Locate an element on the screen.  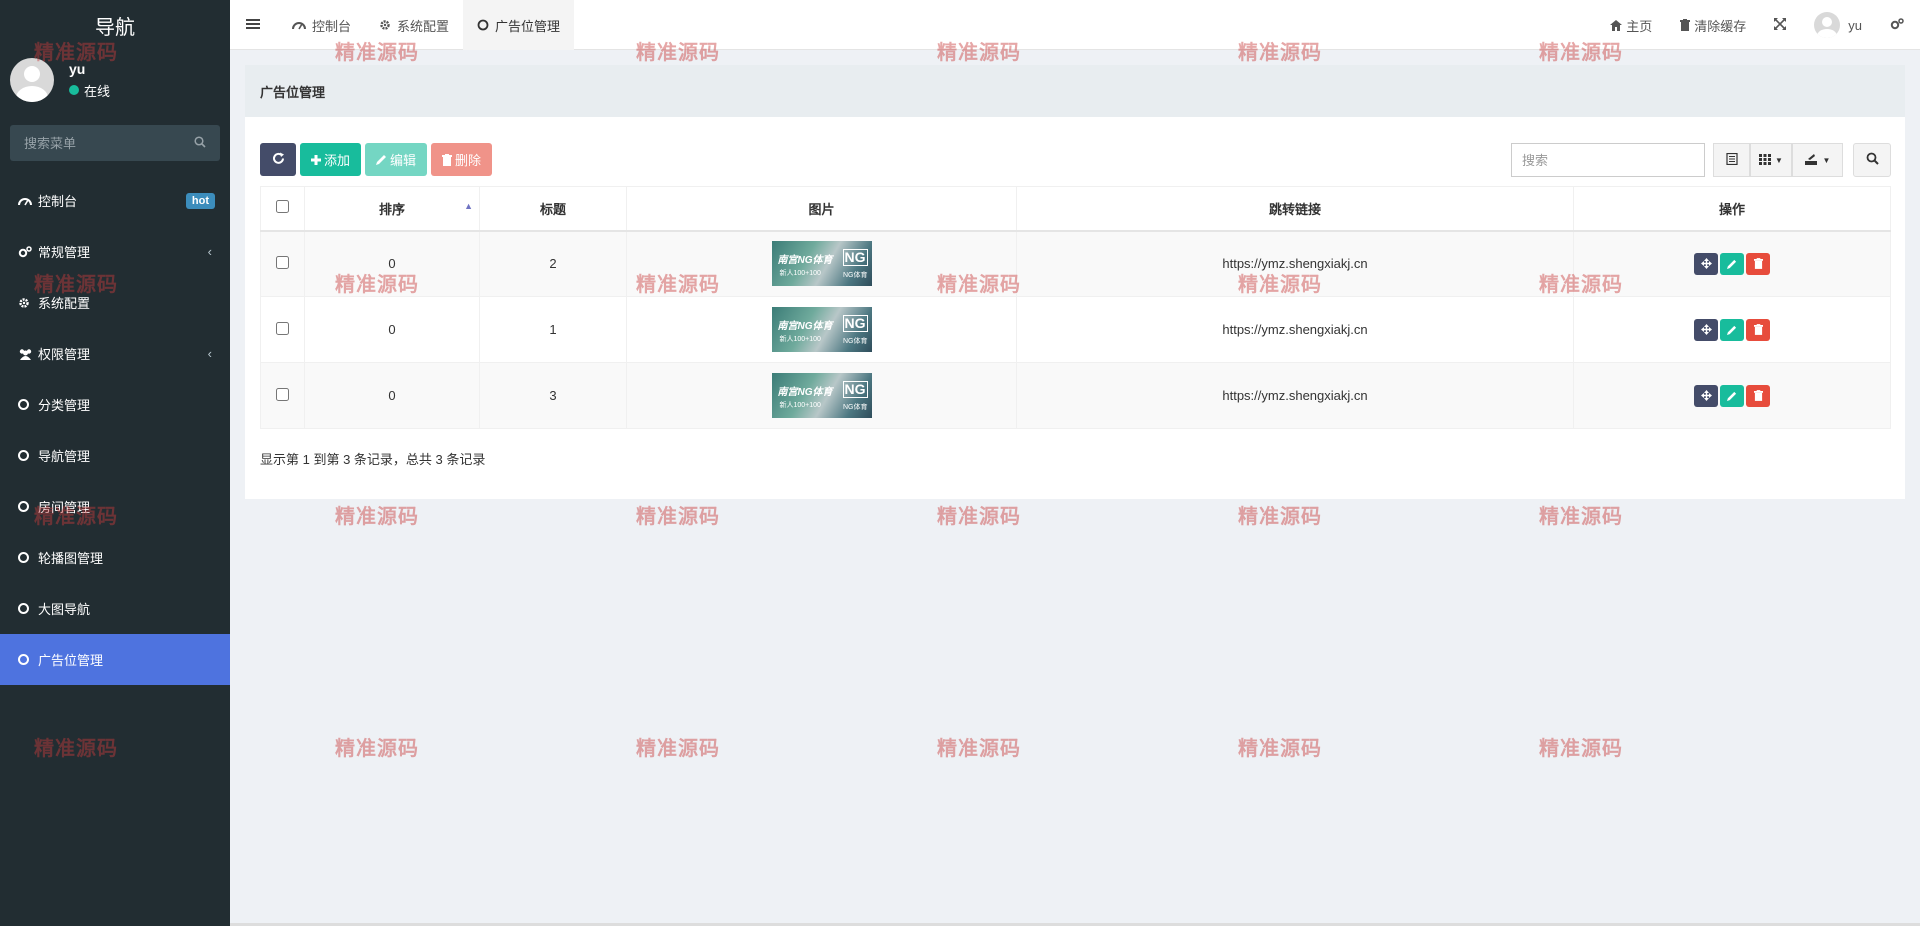
toggle-view-button is located at coordinates (1731, 160).